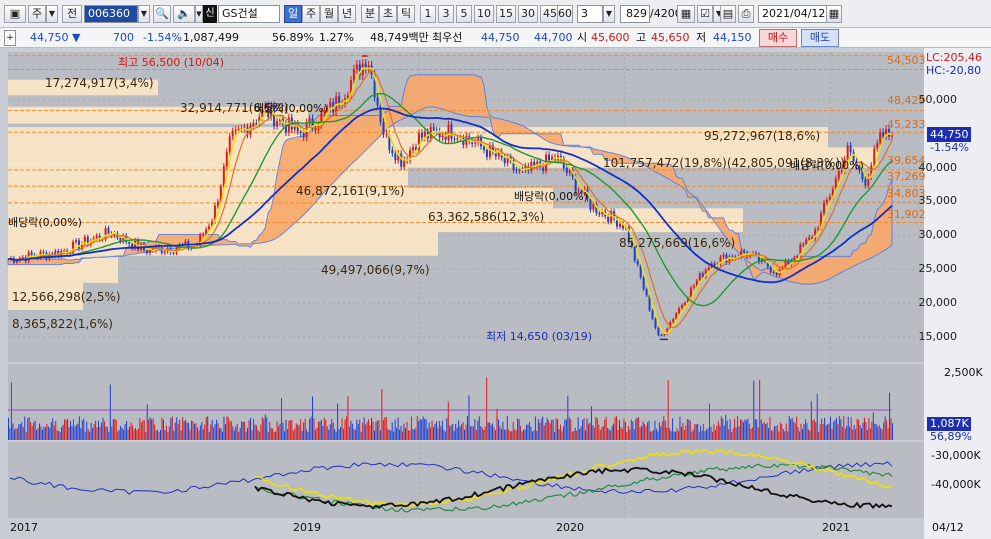 The height and width of the screenshot is (539, 991). Describe the element at coordinates (52, 14) in the screenshot. I see `market-dropdown-icon: ▼` at that location.